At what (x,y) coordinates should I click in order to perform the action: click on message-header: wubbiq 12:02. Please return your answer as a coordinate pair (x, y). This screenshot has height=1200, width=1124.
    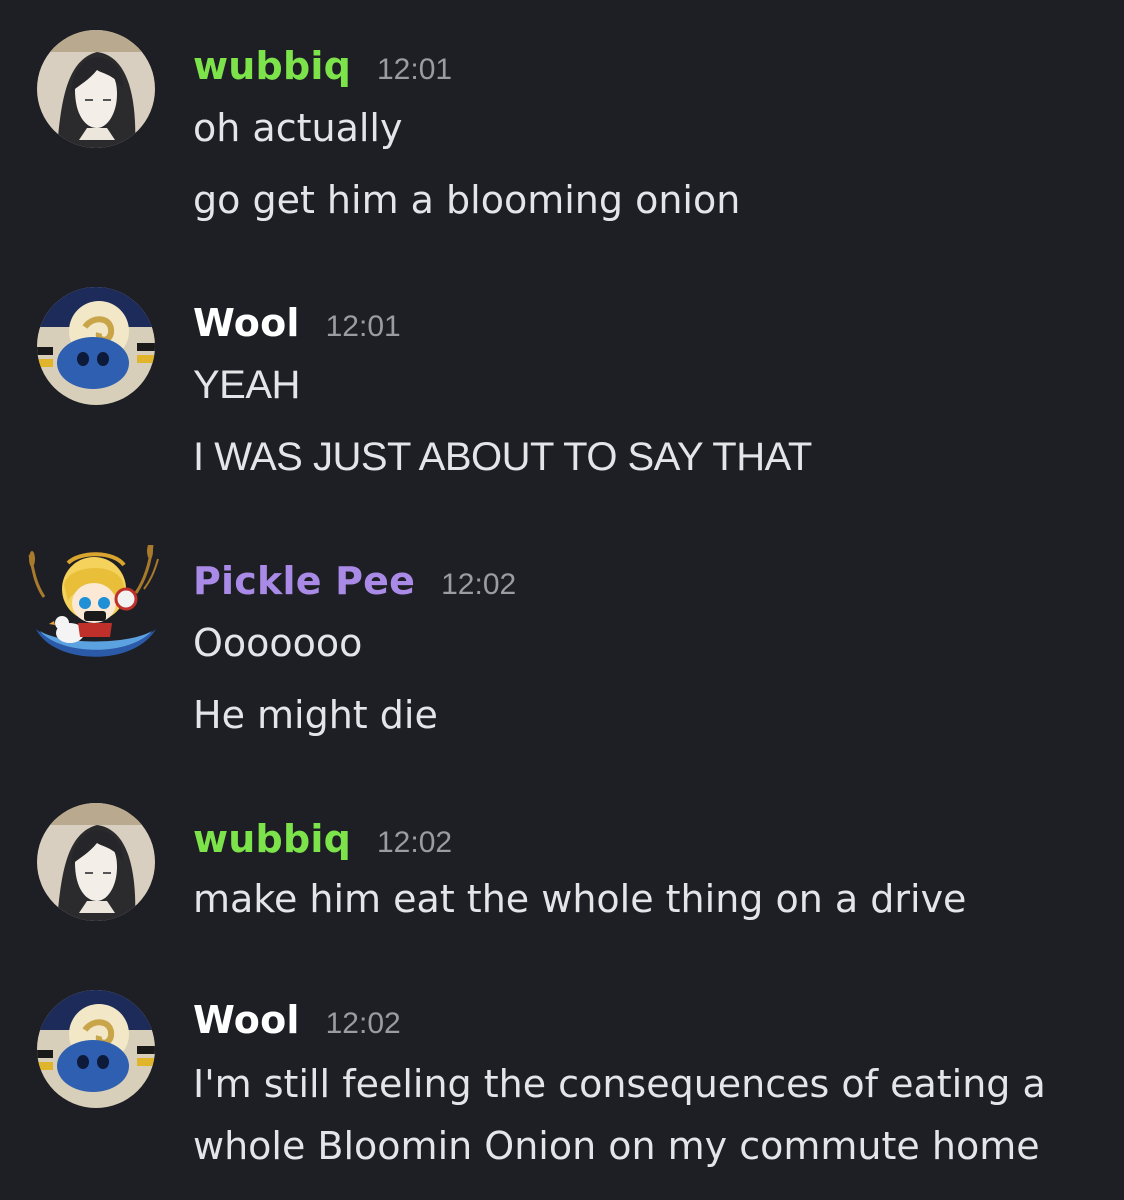
    Looking at the image, I should click on (322, 842).